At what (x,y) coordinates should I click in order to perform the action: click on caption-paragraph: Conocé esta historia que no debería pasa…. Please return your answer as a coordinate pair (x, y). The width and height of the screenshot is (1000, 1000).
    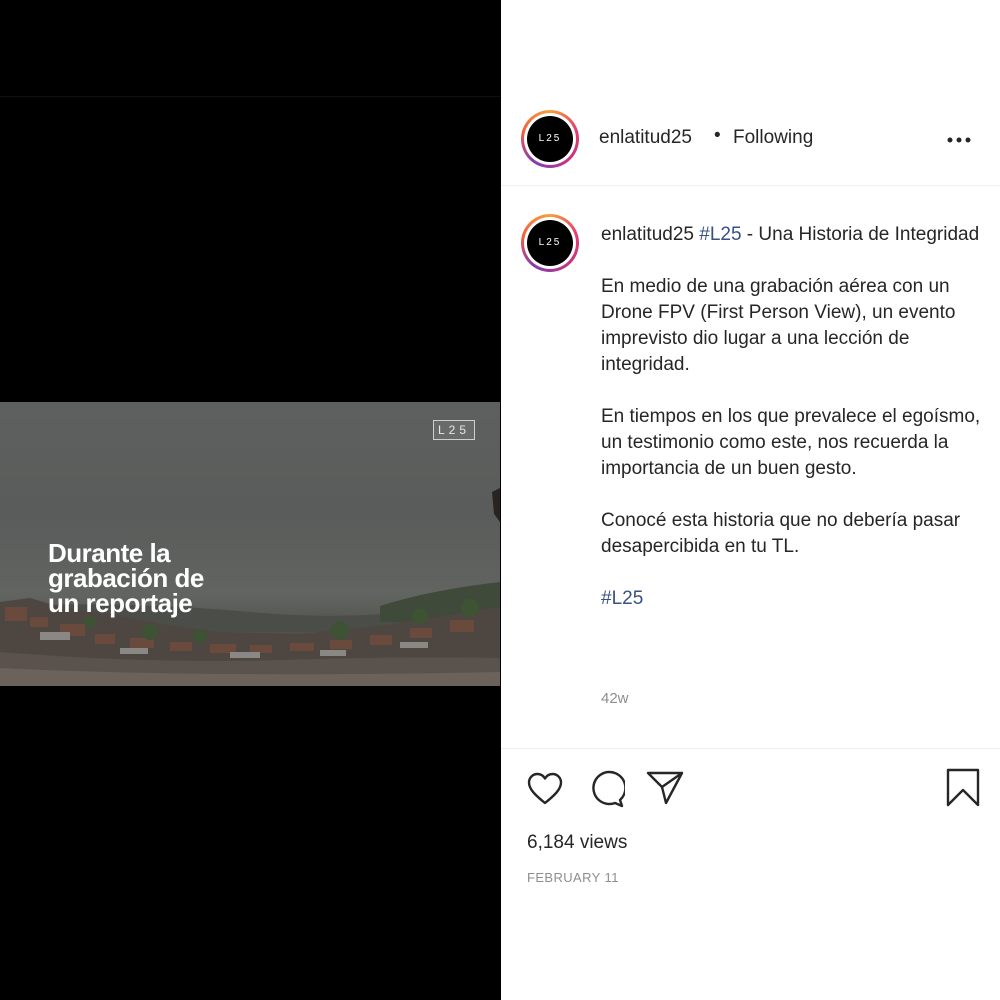
    Looking at the image, I should click on (781, 533).